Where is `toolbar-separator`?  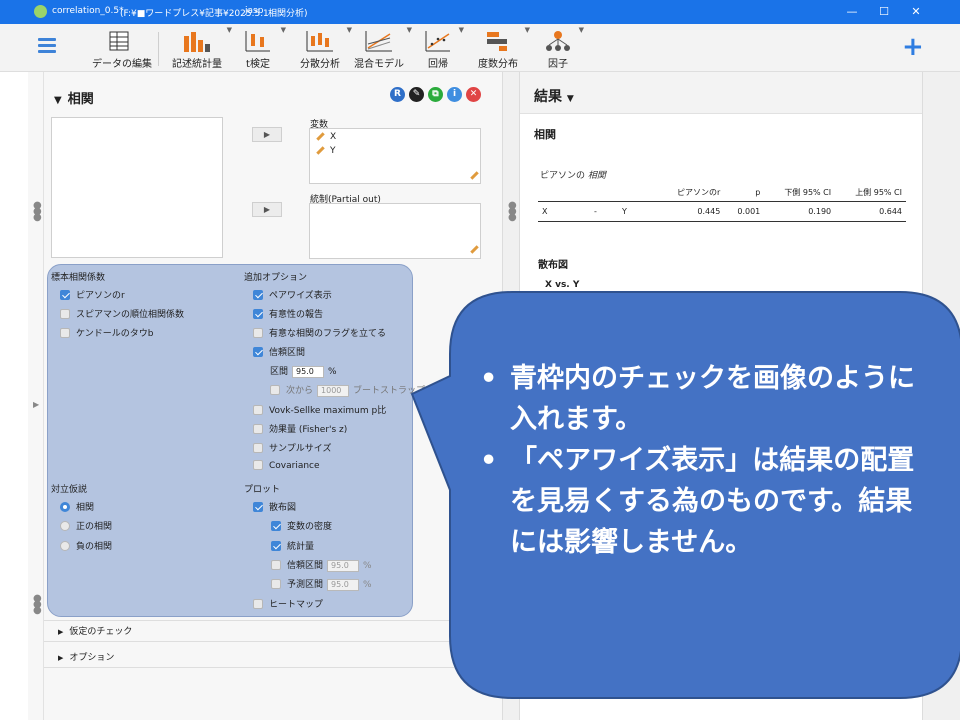
toolbar-separator is located at coordinates (158, 49).